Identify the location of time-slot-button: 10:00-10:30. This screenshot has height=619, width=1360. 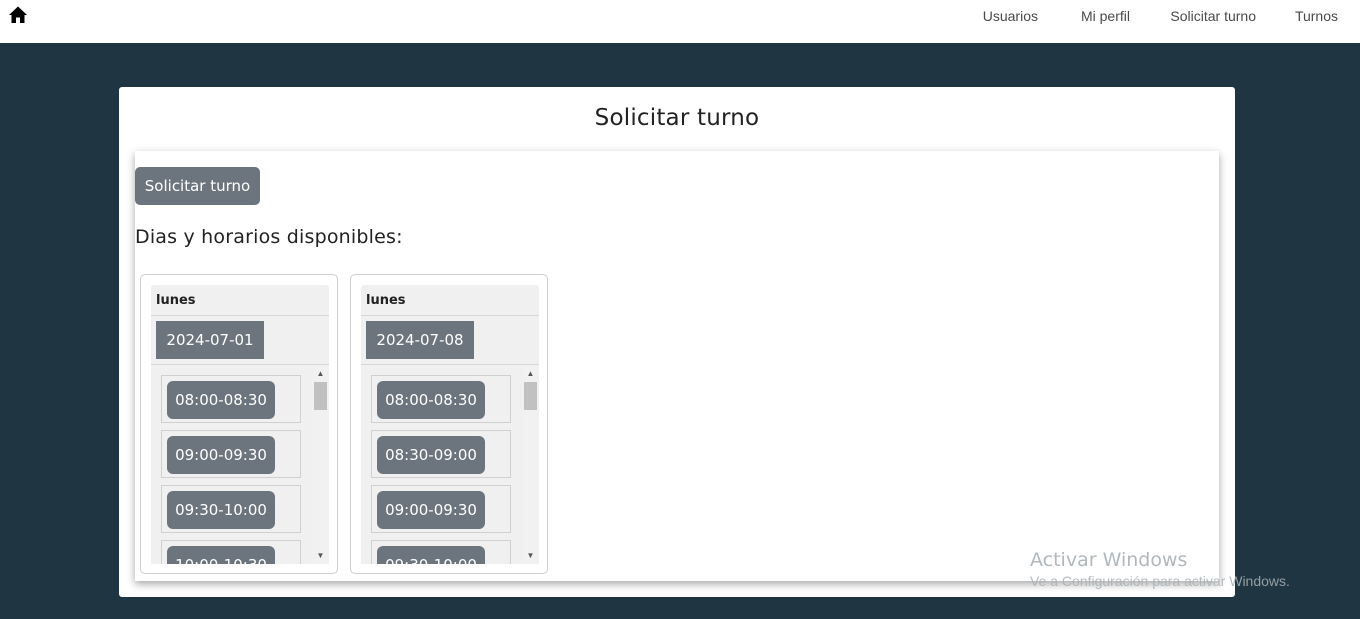
(221, 555).